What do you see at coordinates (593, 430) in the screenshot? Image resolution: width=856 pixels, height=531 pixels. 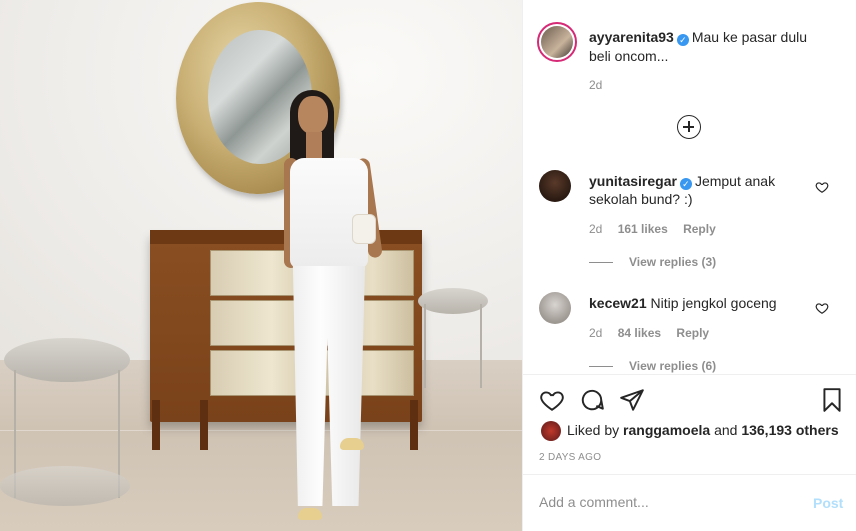 I see `likes-prefix: Liked by` at bounding box center [593, 430].